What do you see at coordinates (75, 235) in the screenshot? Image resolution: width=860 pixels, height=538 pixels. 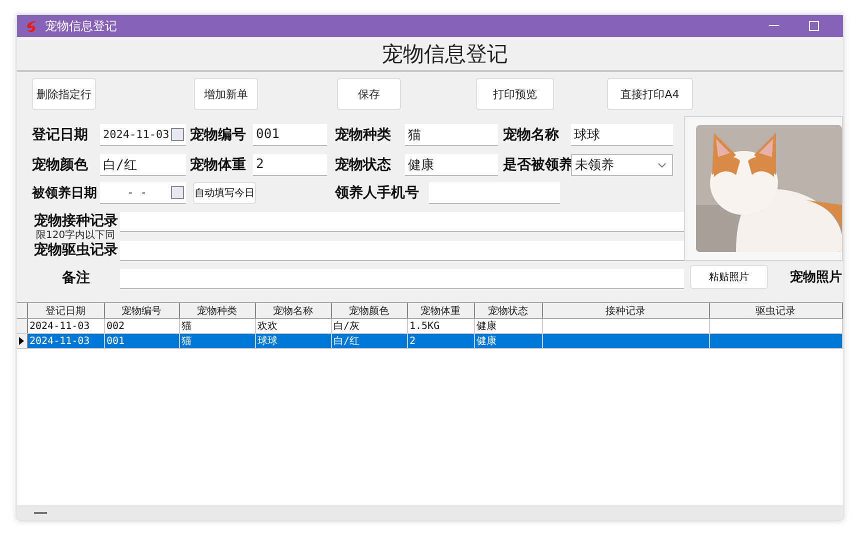 I see `hint-text: 限120字内以下同` at bounding box center [75, 235].